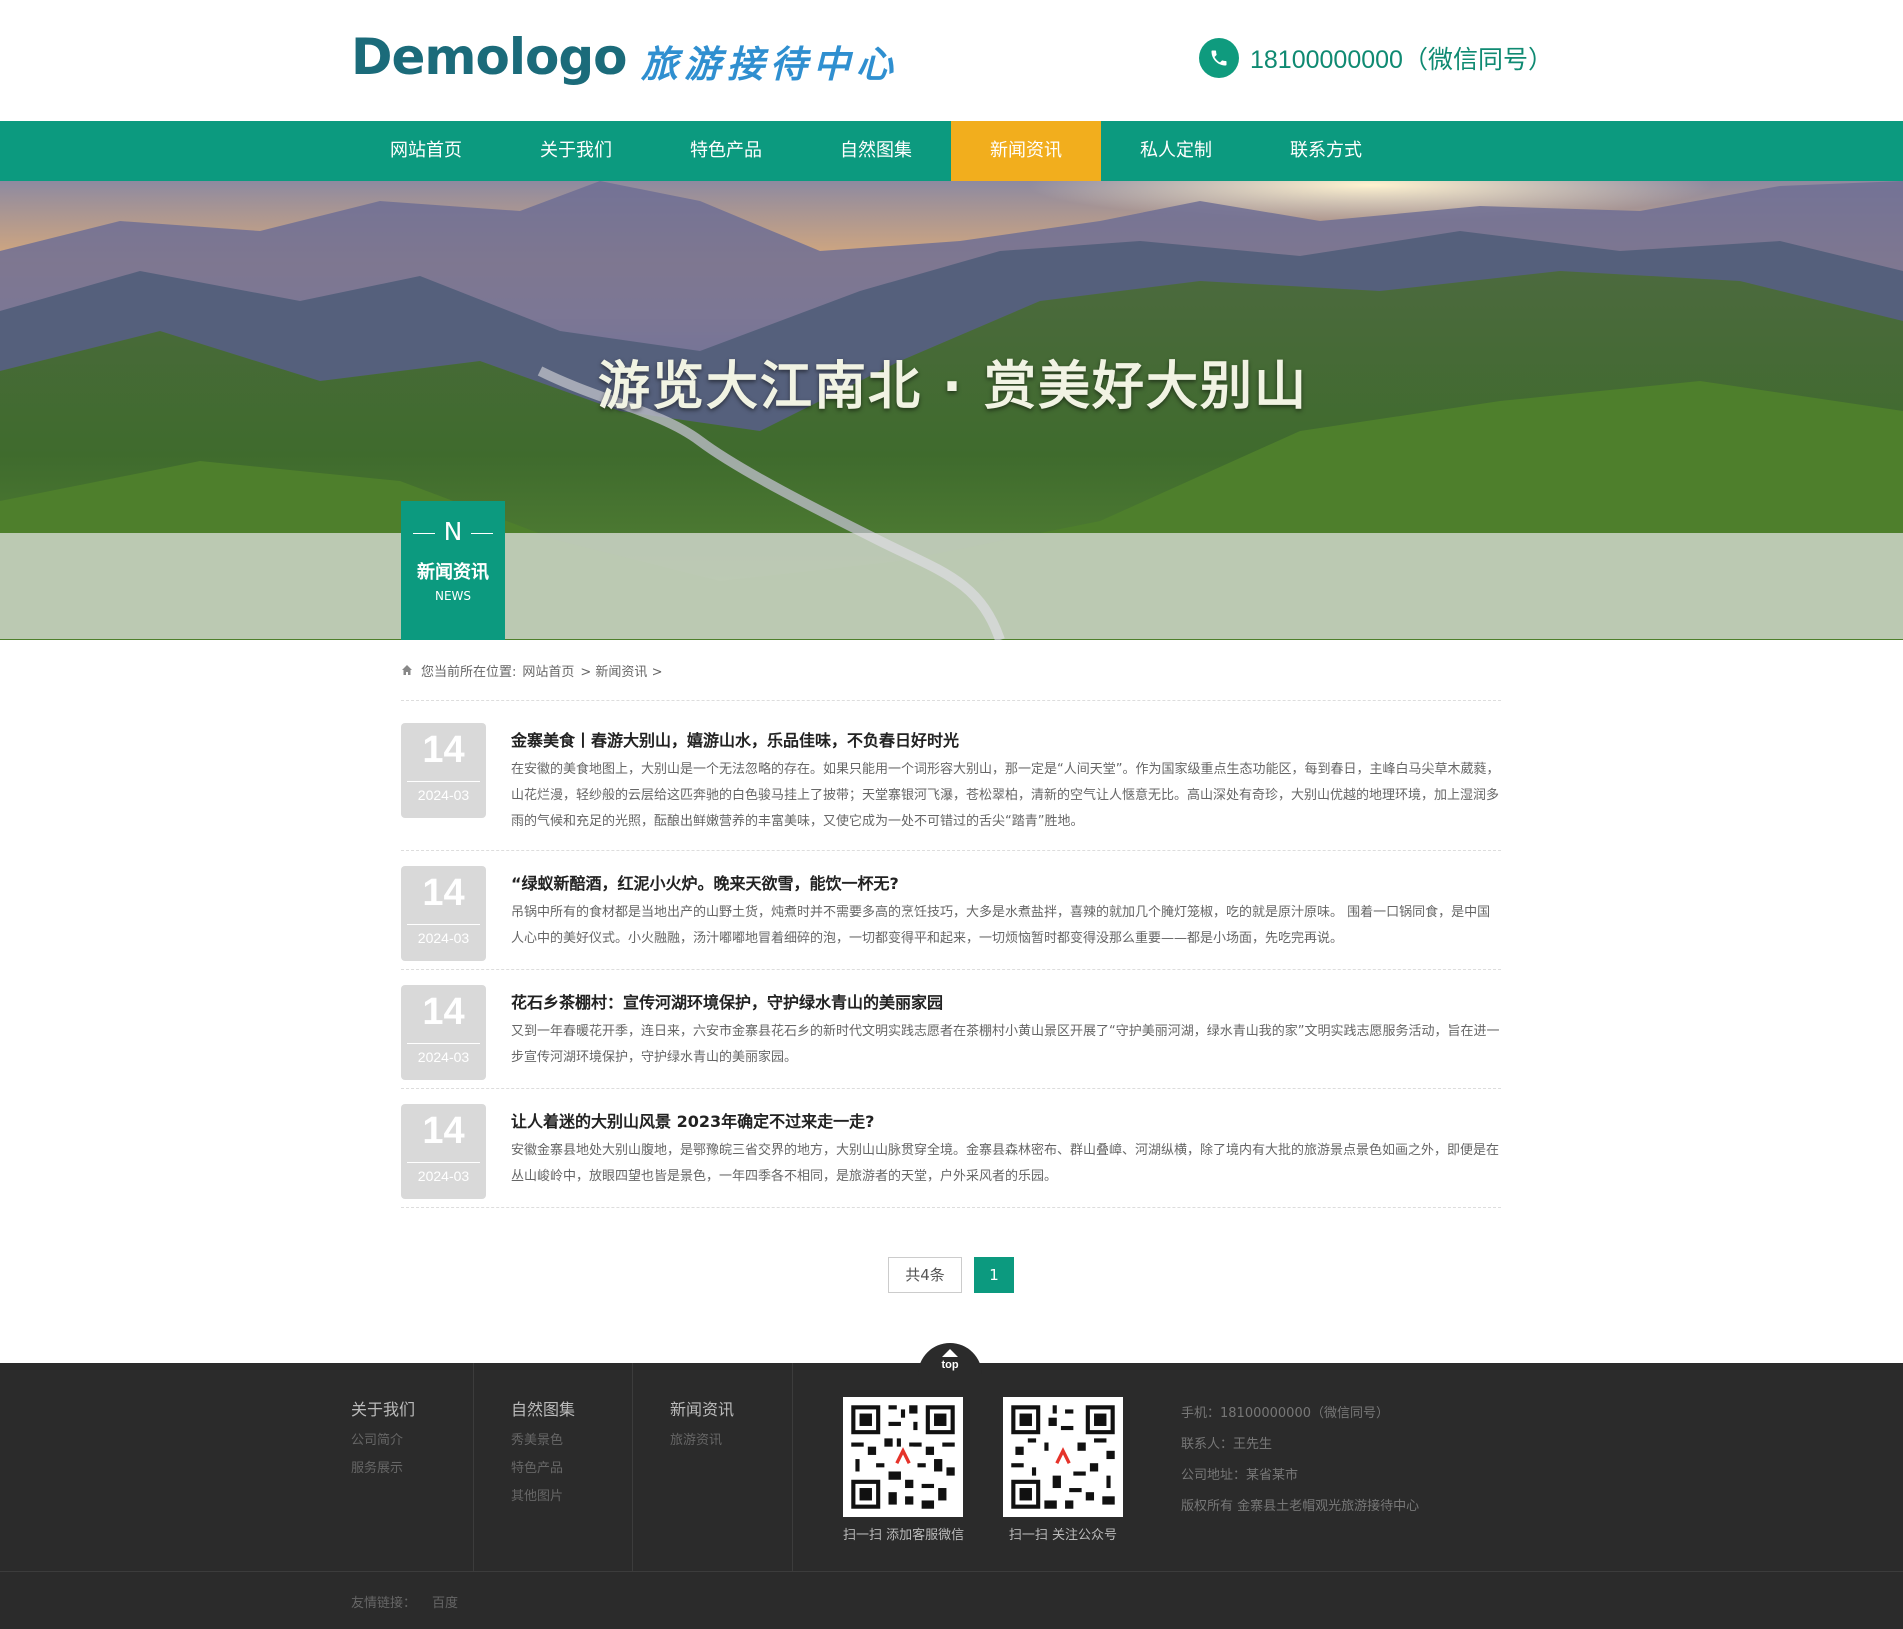 The image size is (1903, 1629). What do you see at coordinates (770, 64) in the screenshot?
I see `site-slogan: 旅游接待中心` at bounding box center [770, 64].